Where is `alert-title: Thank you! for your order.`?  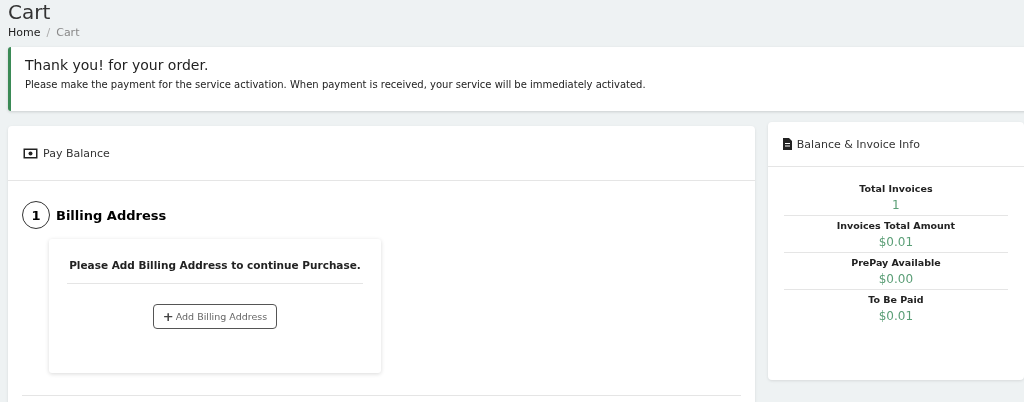
alert-title: Thank you! for your order. is located at coordinates (117, 65).